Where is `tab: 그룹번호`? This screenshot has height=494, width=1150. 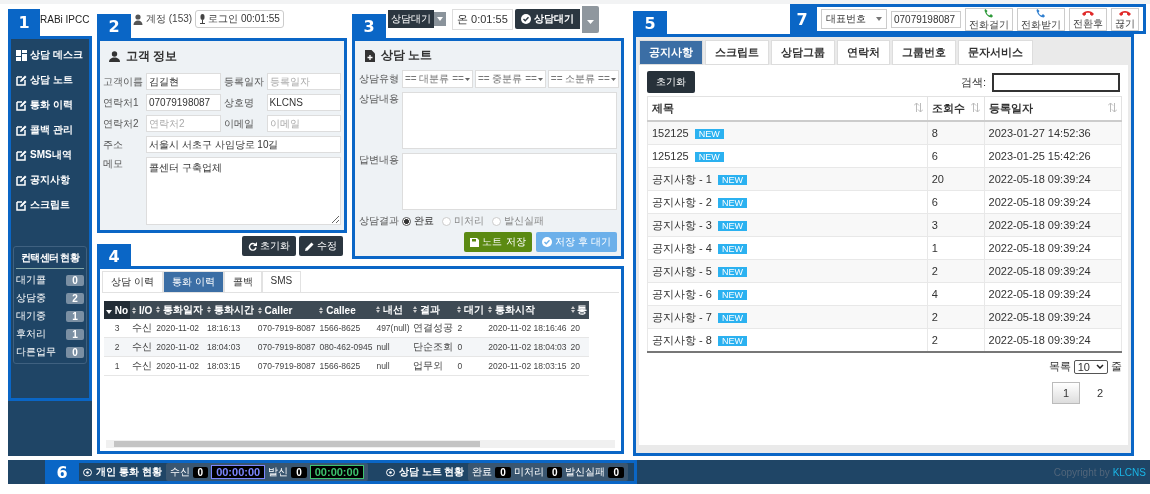 tab: 그룹번호 is located at coordinates (924, 52).